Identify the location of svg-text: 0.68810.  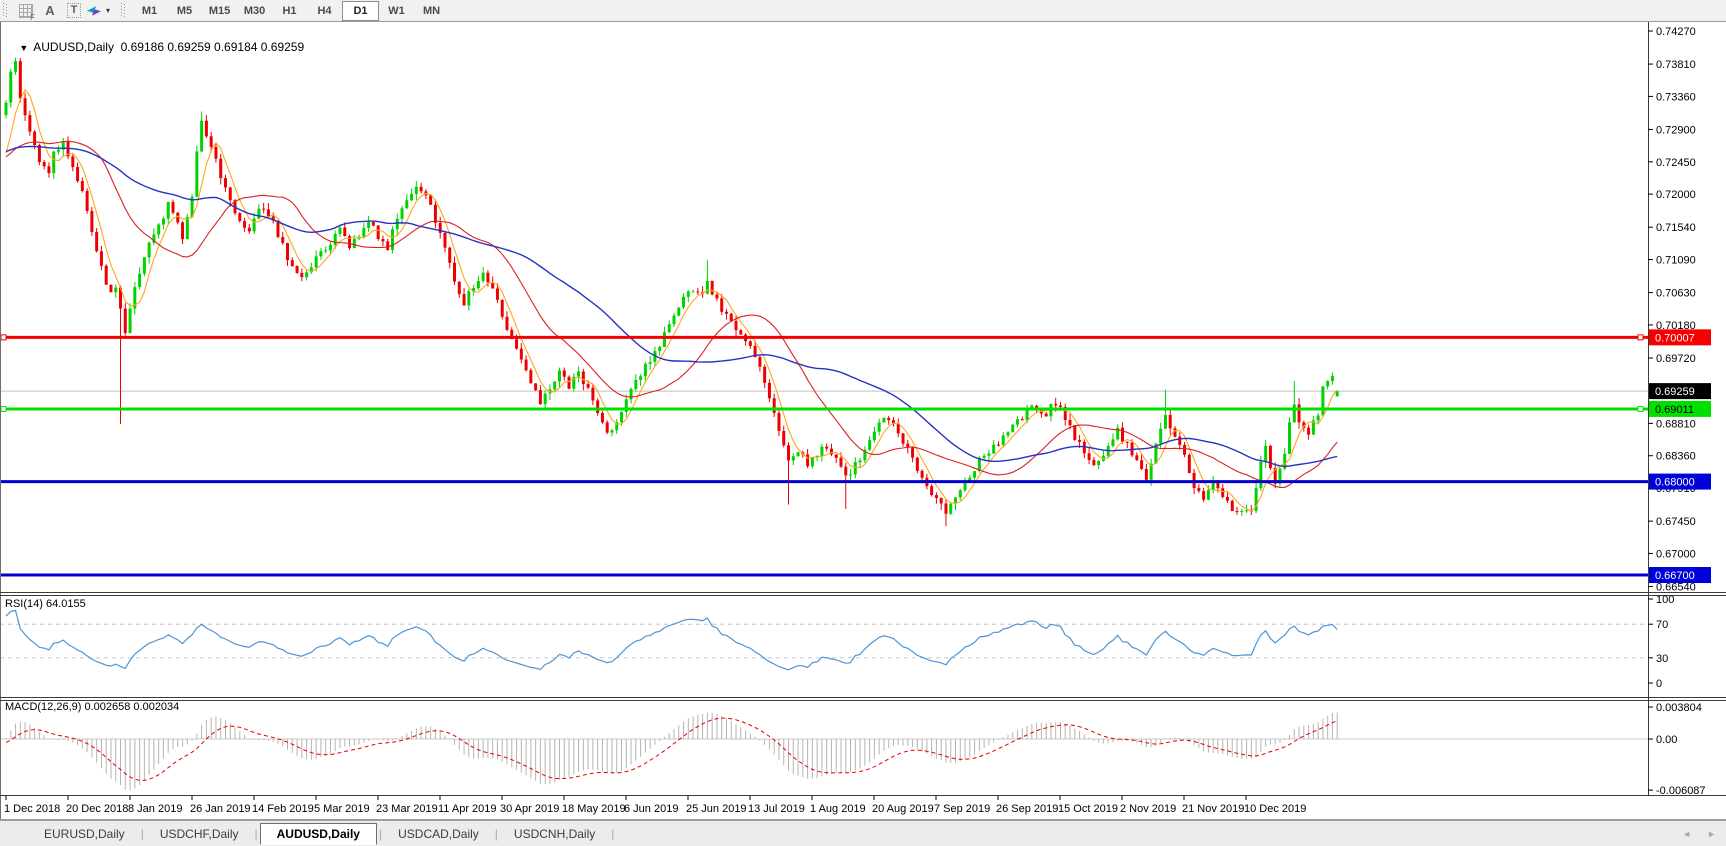
(1676, 424).